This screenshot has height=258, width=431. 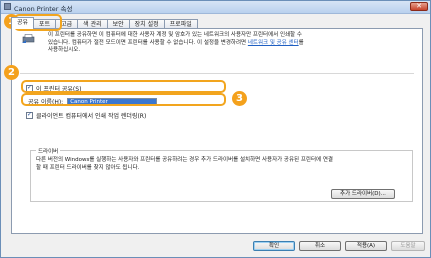 What do you see at coordinates (7, 6) in the screenshot?
I see `printer-icon` at bounding box center [7, 6].